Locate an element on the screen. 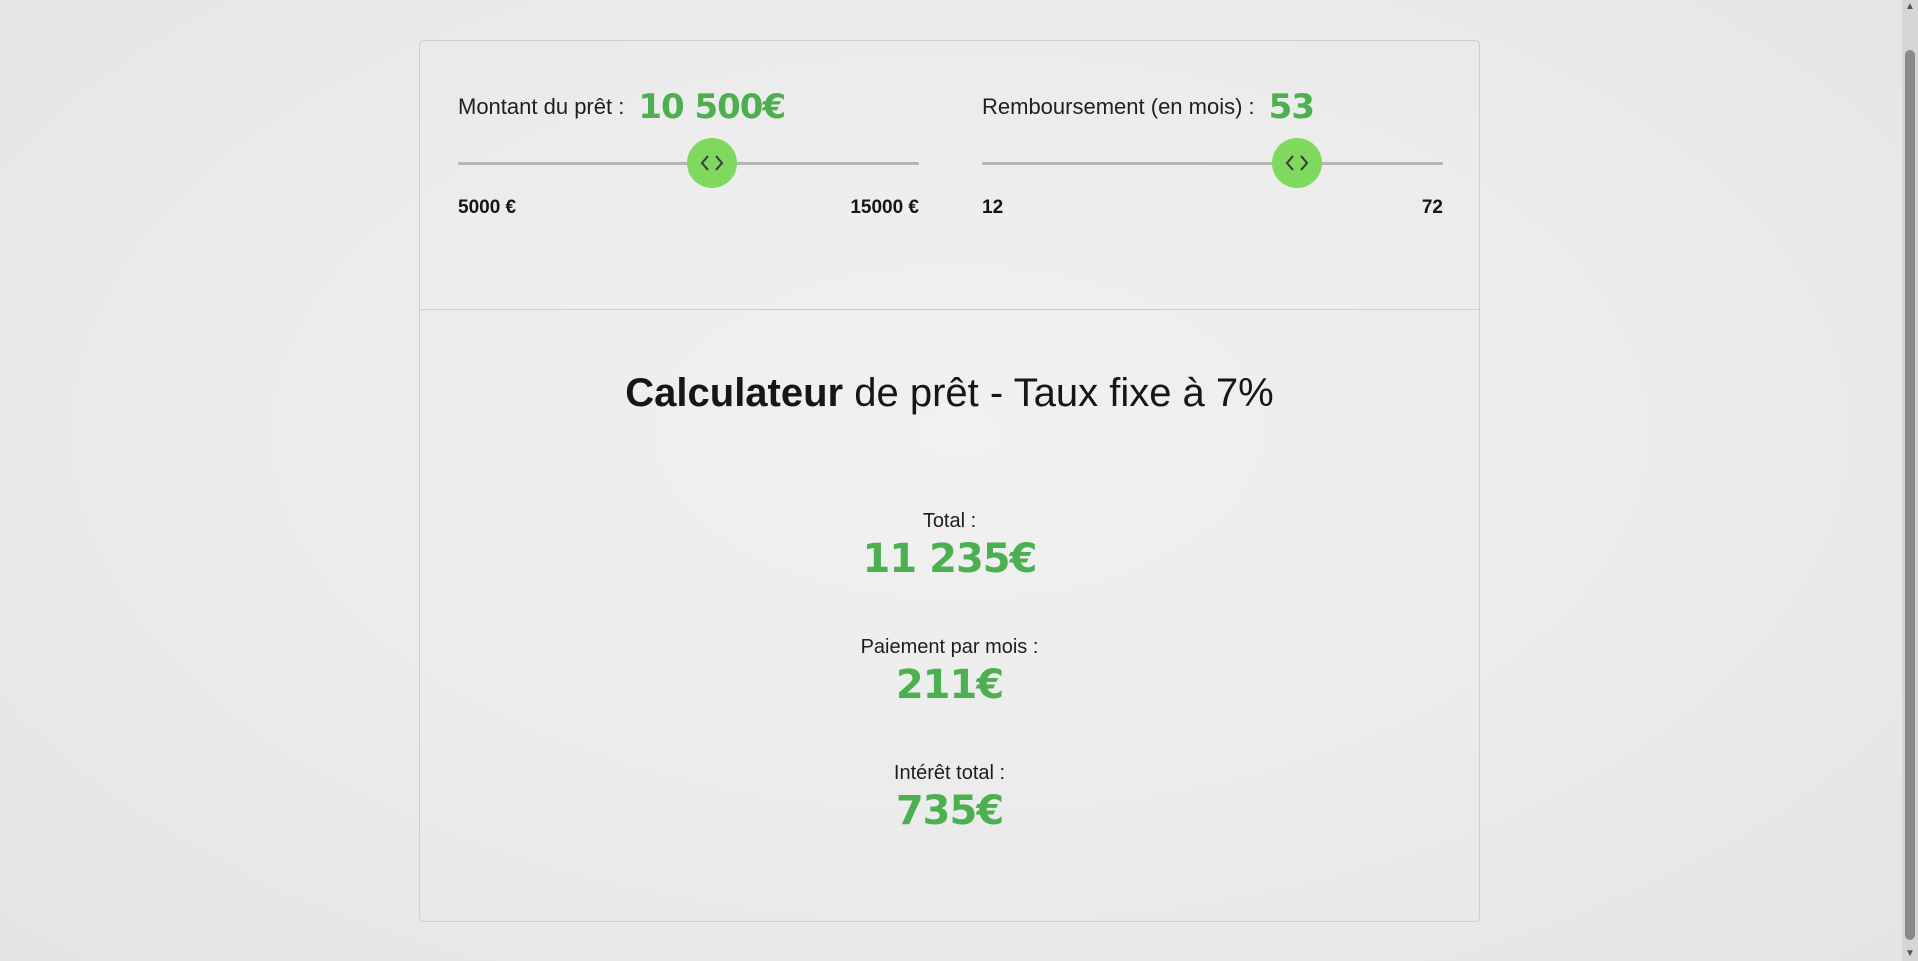  repayment-months-thumb is located at coordinates (1297, 163).